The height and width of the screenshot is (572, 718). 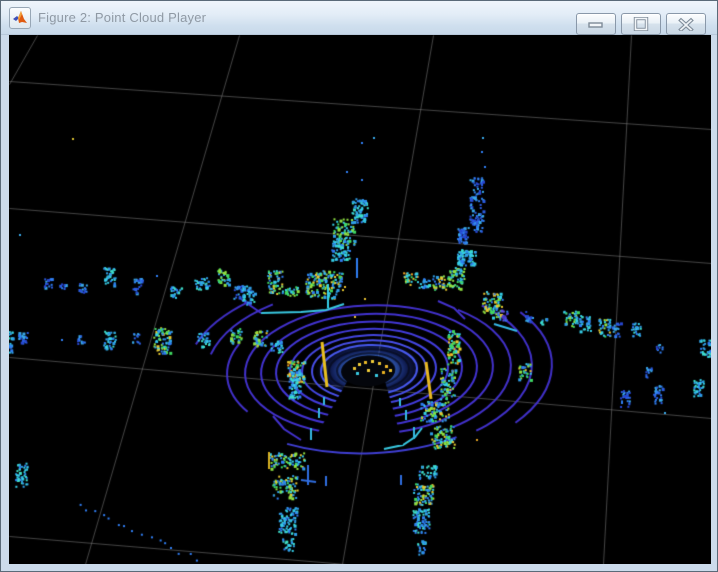 I want to click on close-button, so click(x=686, y=24).